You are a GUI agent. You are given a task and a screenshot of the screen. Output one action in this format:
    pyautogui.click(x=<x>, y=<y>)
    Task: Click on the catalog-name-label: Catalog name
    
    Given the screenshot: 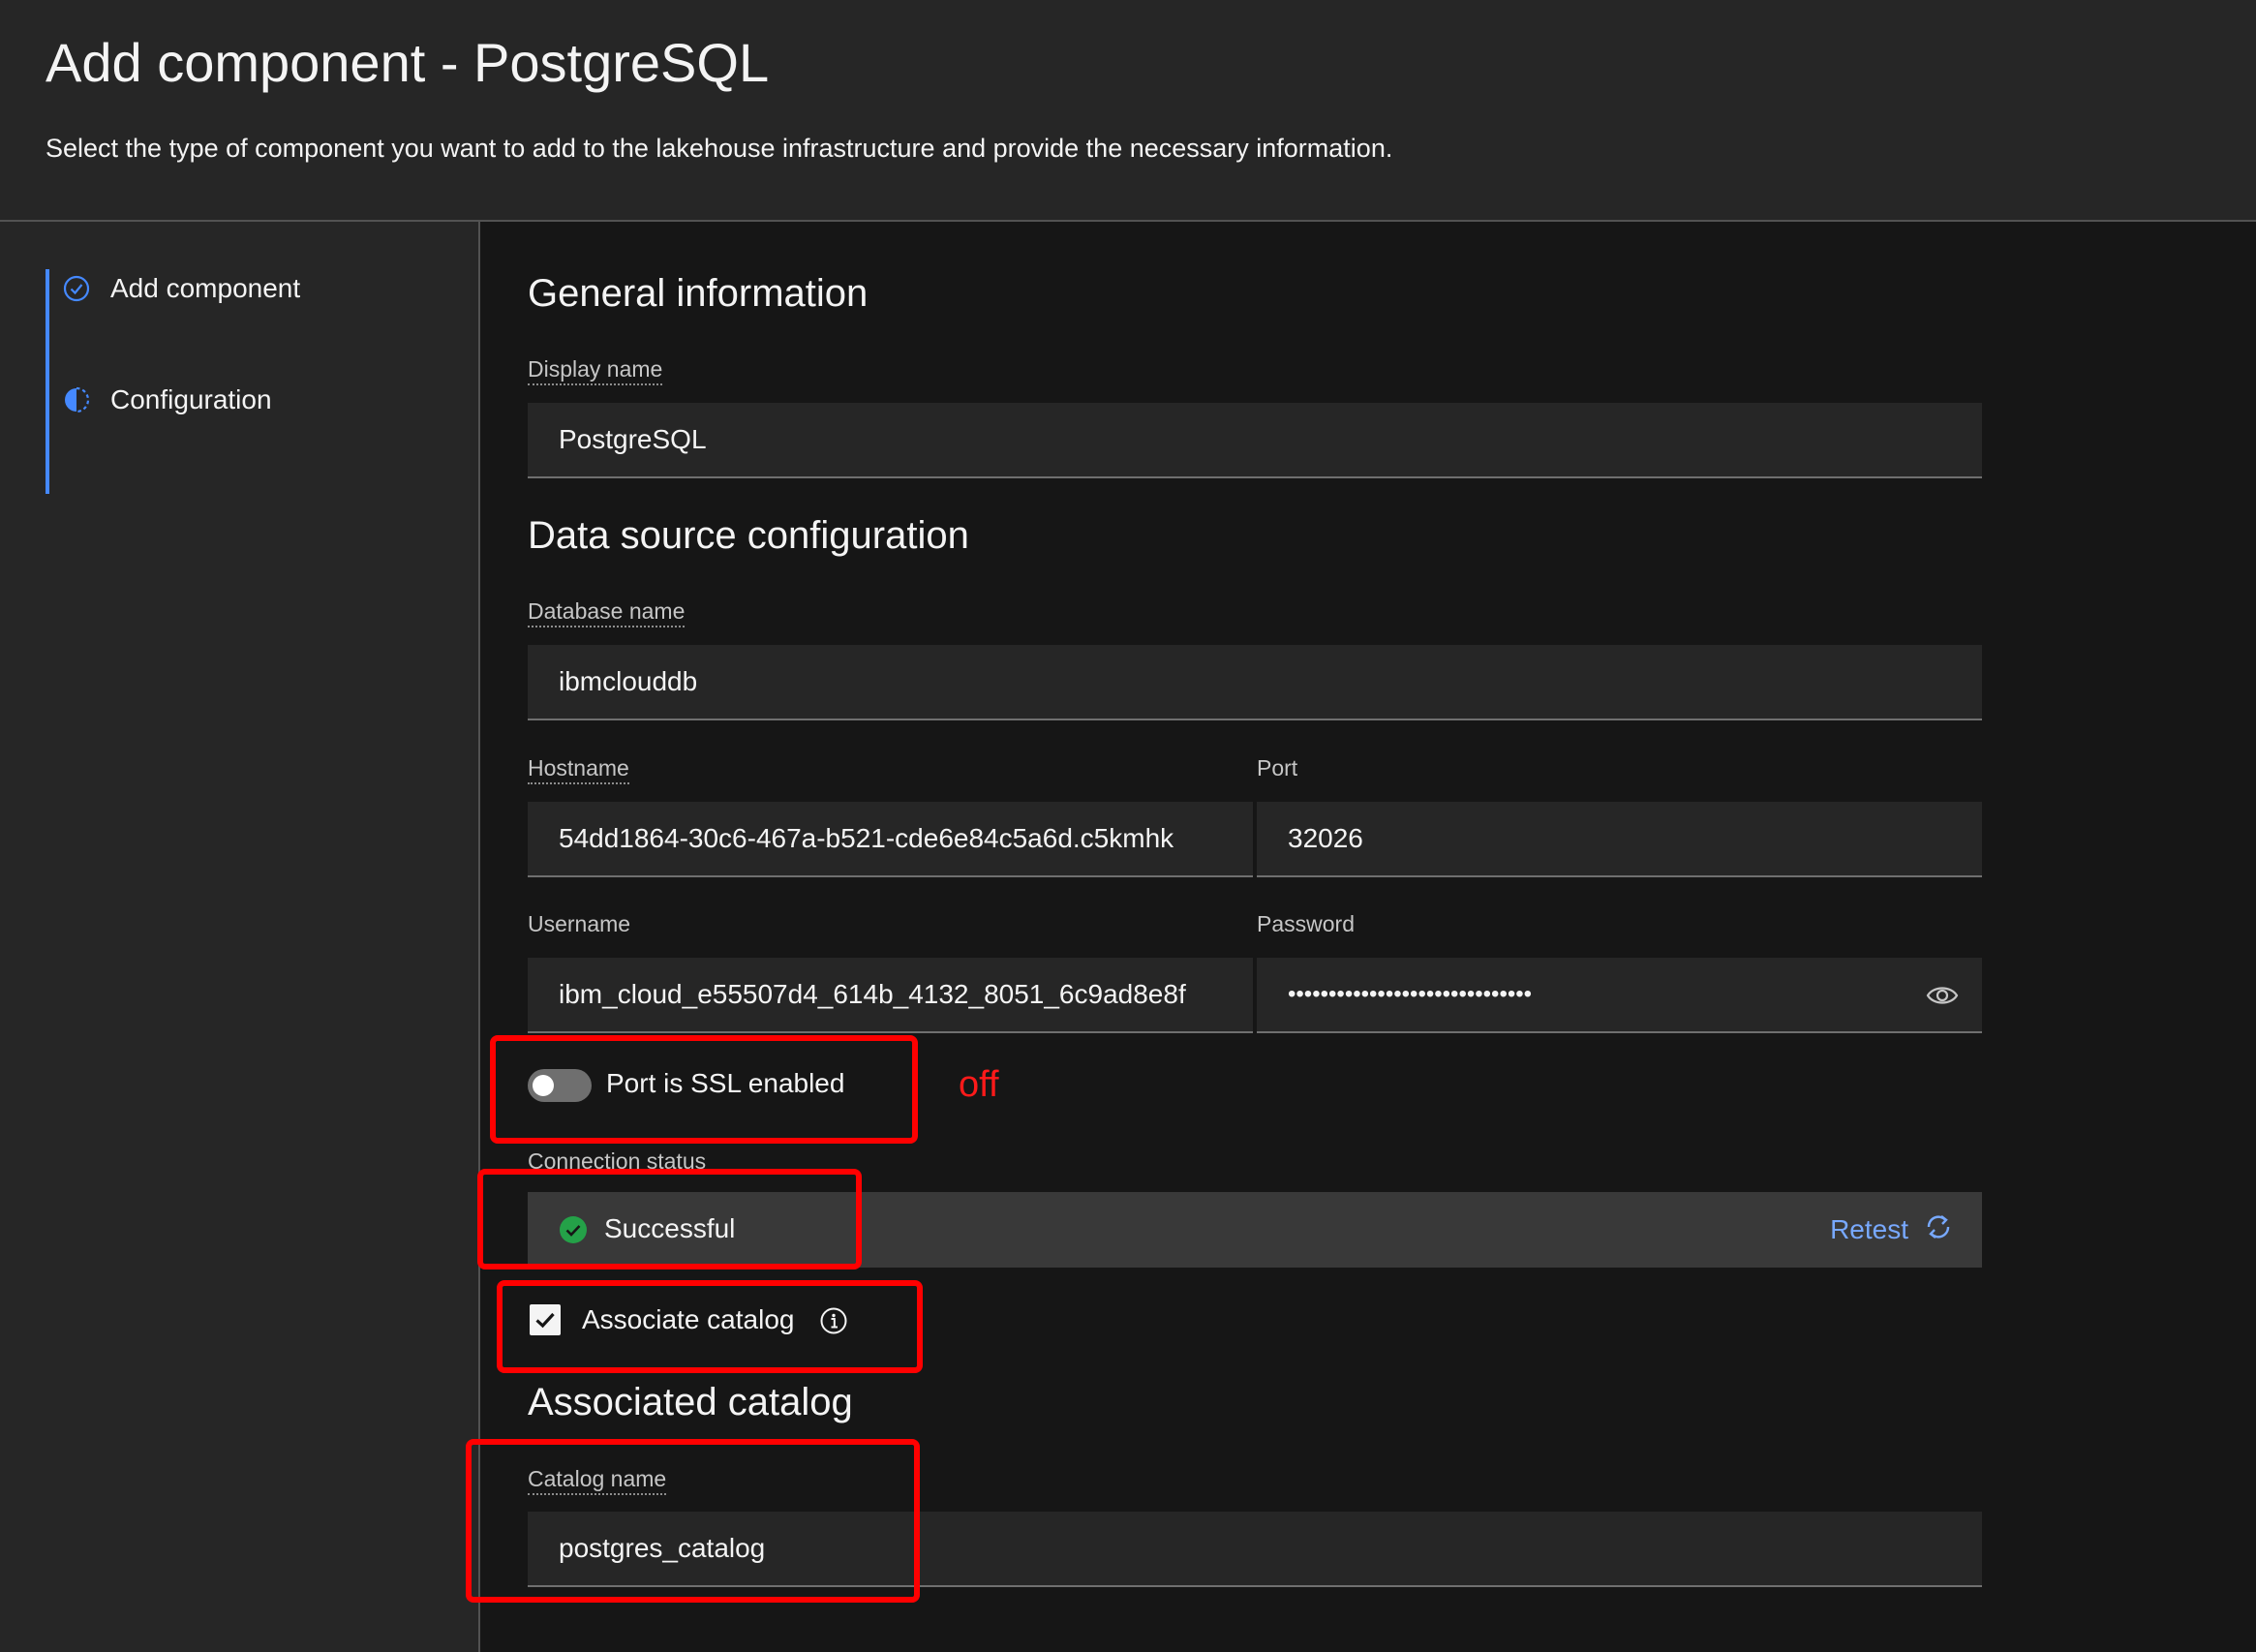 What is the action you would take?
    pyautogui.click(x=597, y=1480)
    